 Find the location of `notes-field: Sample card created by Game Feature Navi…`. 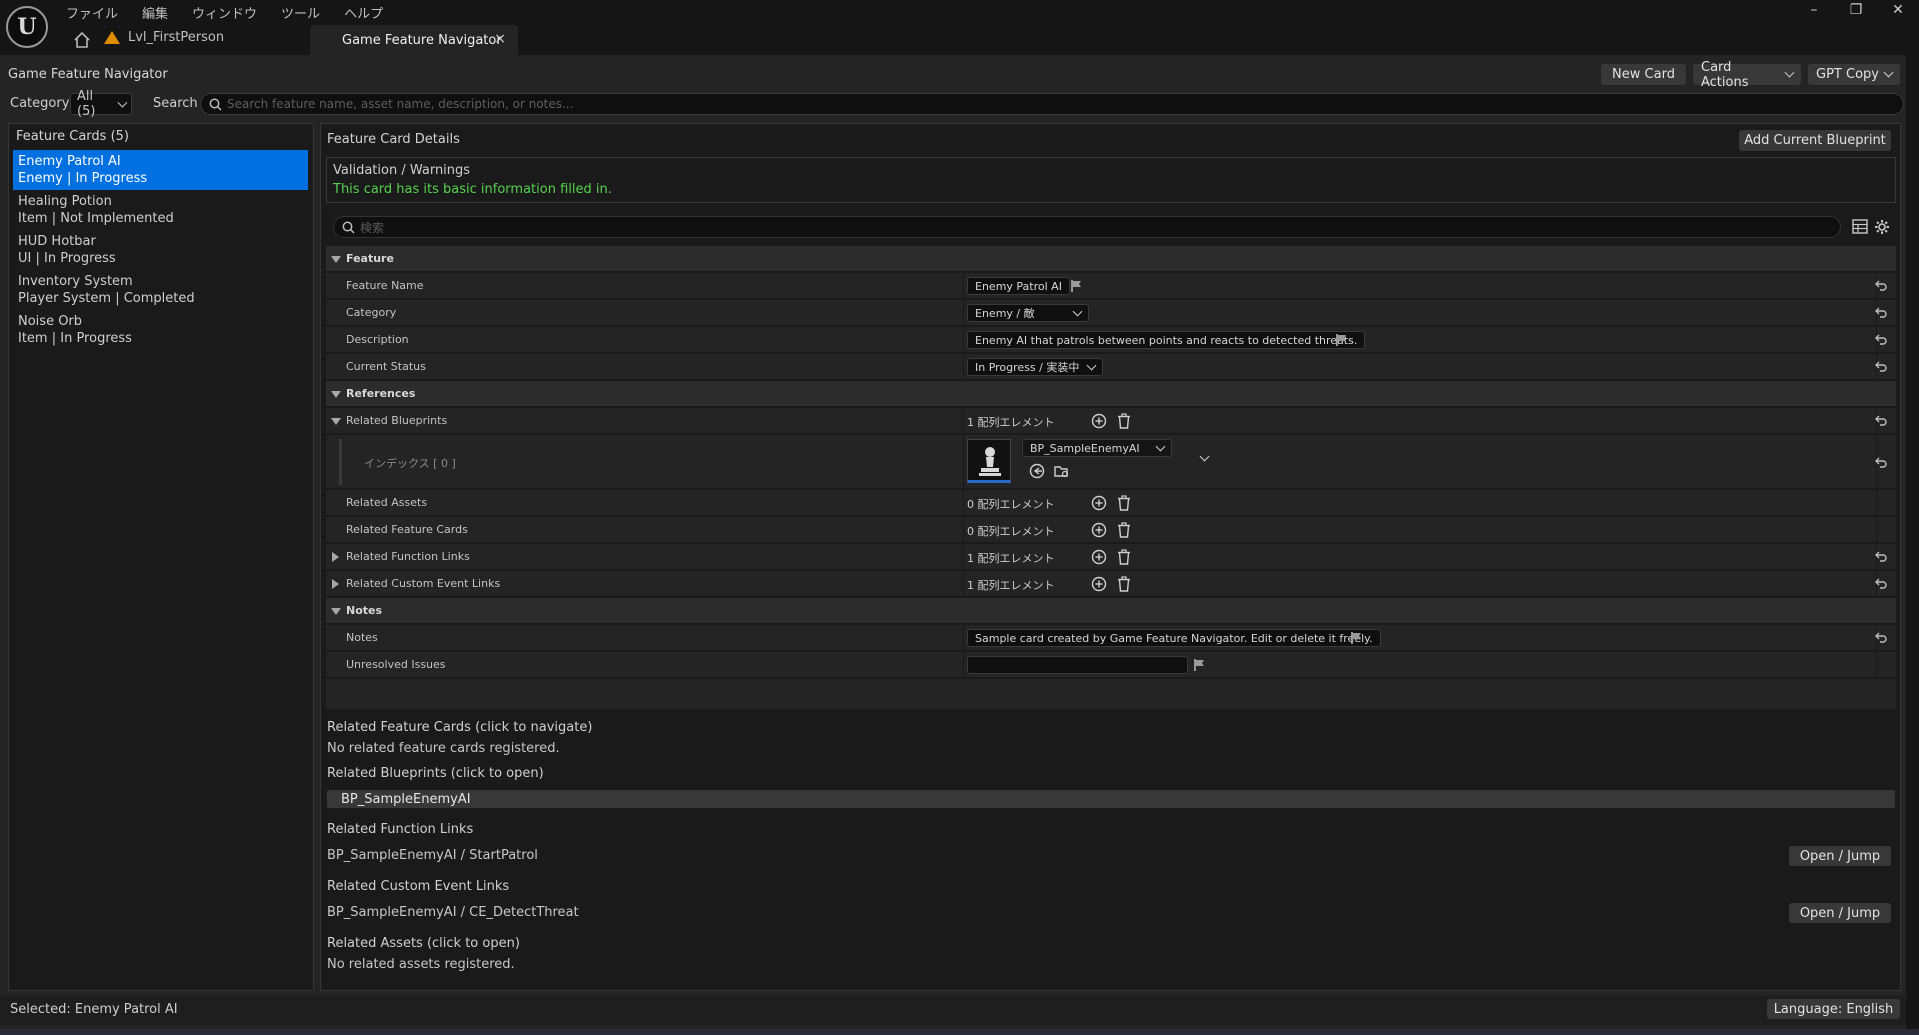

notes-field: Sample card created by Game Feature Navi… is located at coordinates (1174, 638).